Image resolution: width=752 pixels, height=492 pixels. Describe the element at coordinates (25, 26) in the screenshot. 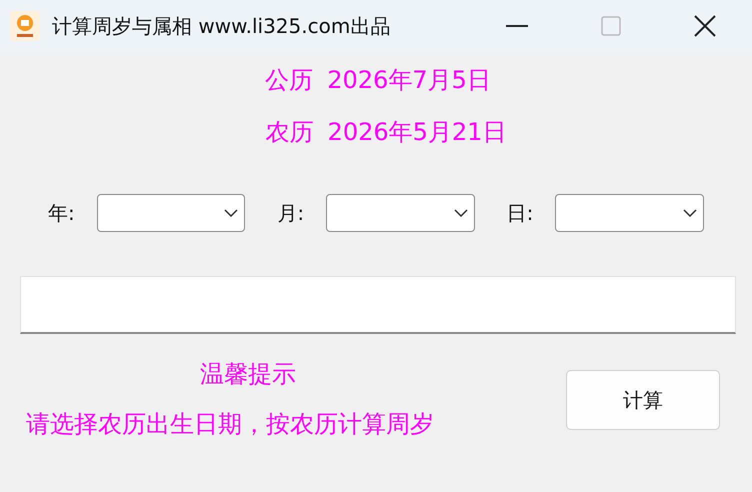

I see `app-icon` at that location.